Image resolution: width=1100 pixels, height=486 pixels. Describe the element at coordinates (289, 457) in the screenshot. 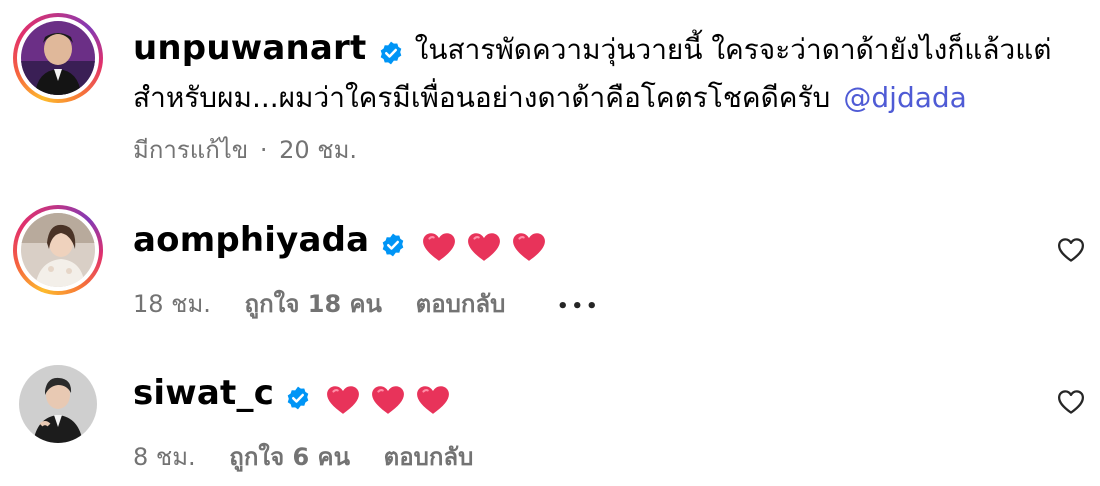

I see `comment-likes-count: ถูกใจ 6 คน` at that location.